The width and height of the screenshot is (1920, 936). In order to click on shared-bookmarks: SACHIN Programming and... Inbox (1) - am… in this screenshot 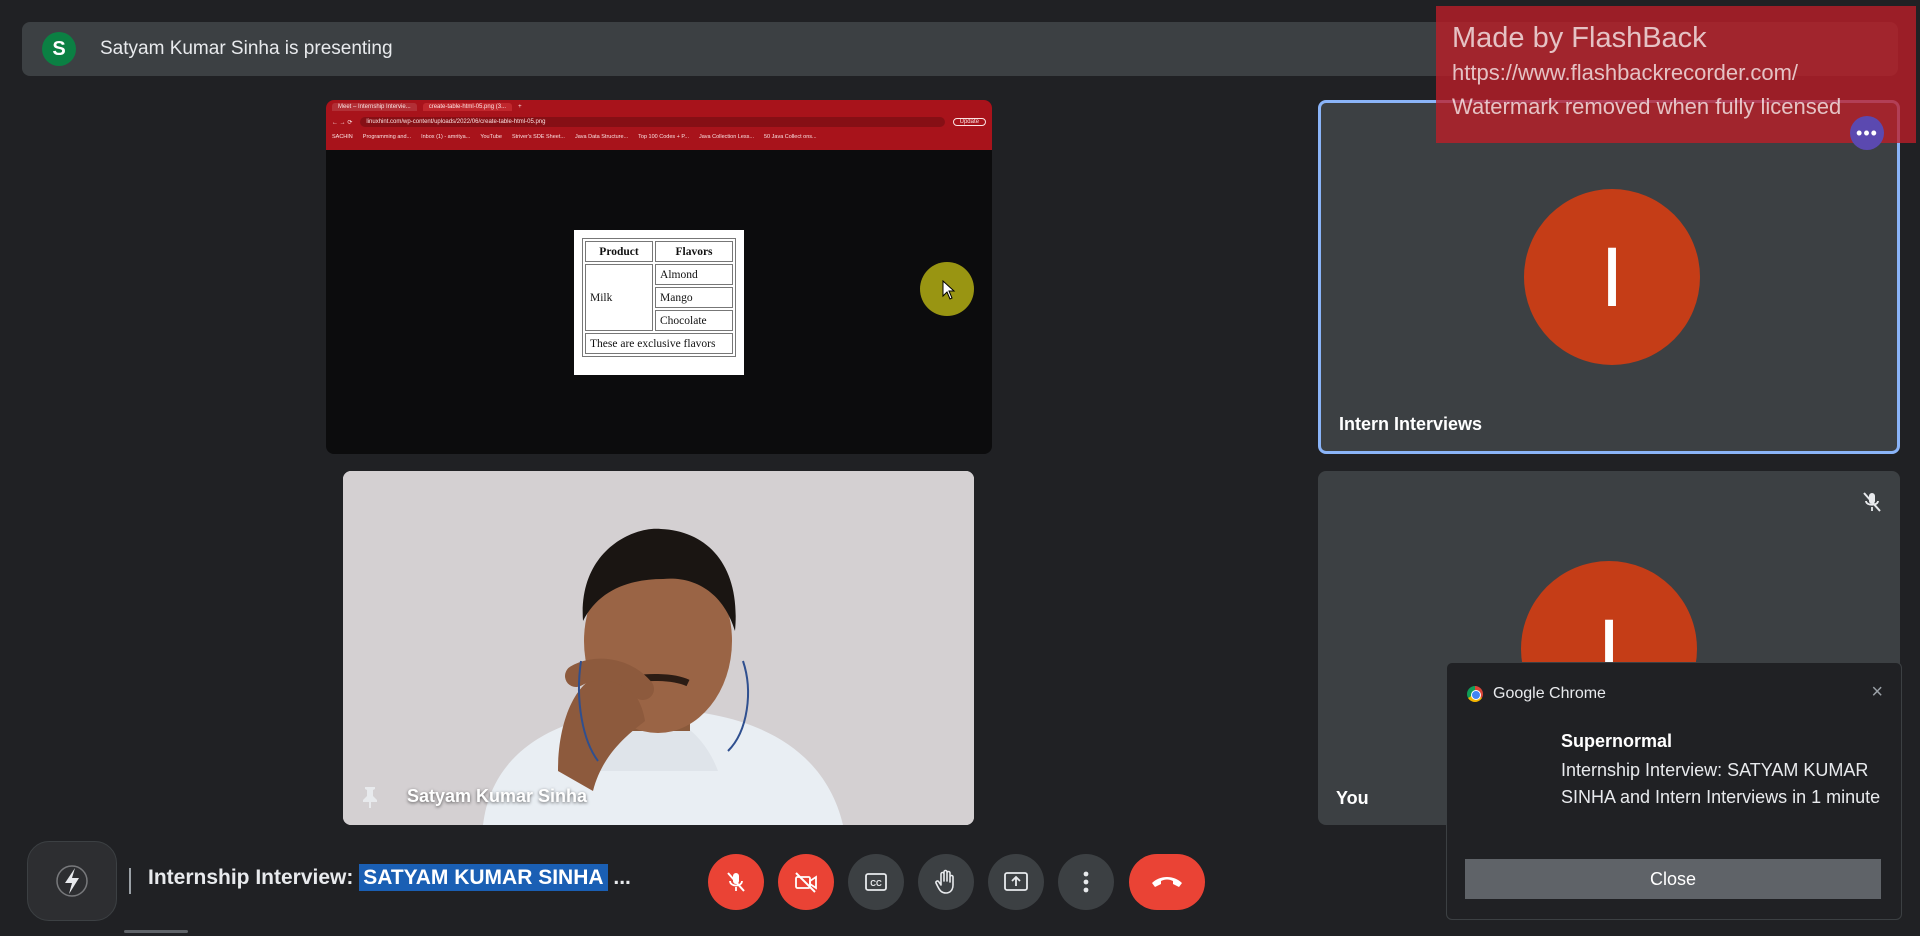, I will do `click(574, 137)`.